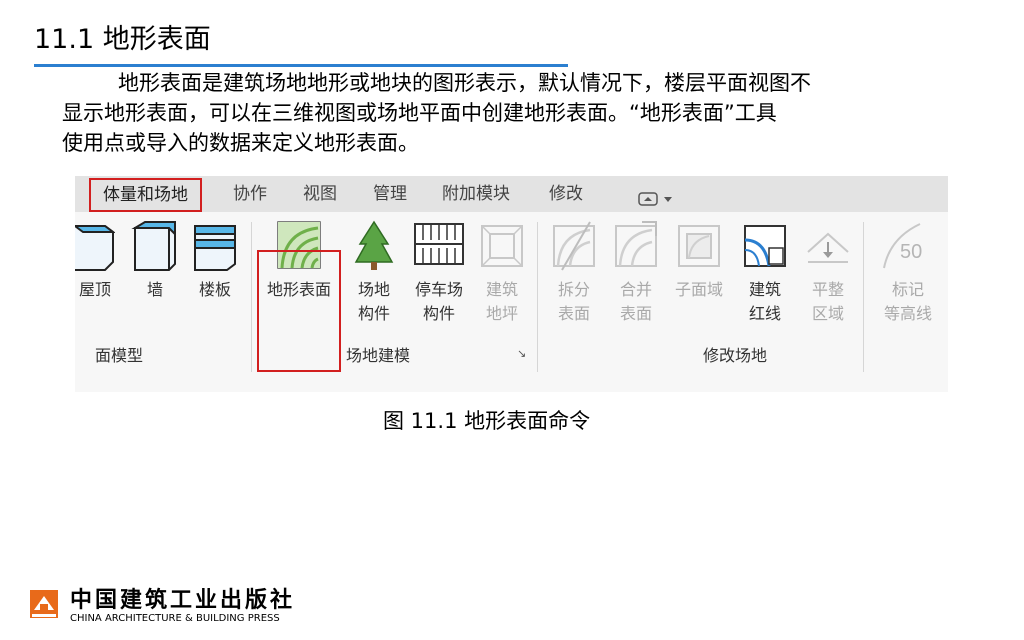 Image resolution: width=1024 pixels, height=640 pixels. Describe the element at coordinates (501, 313) in the screenshot. I see `building-pad-label-2: 地坪` at that location.